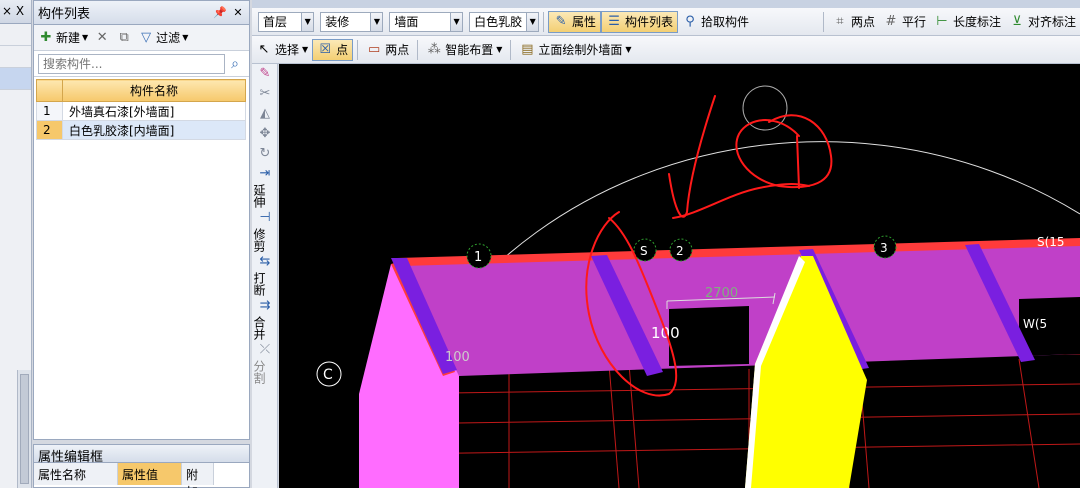 This screenshot has width=1080, height=488. I want to click on break-label: 打断, so click(259, 284).